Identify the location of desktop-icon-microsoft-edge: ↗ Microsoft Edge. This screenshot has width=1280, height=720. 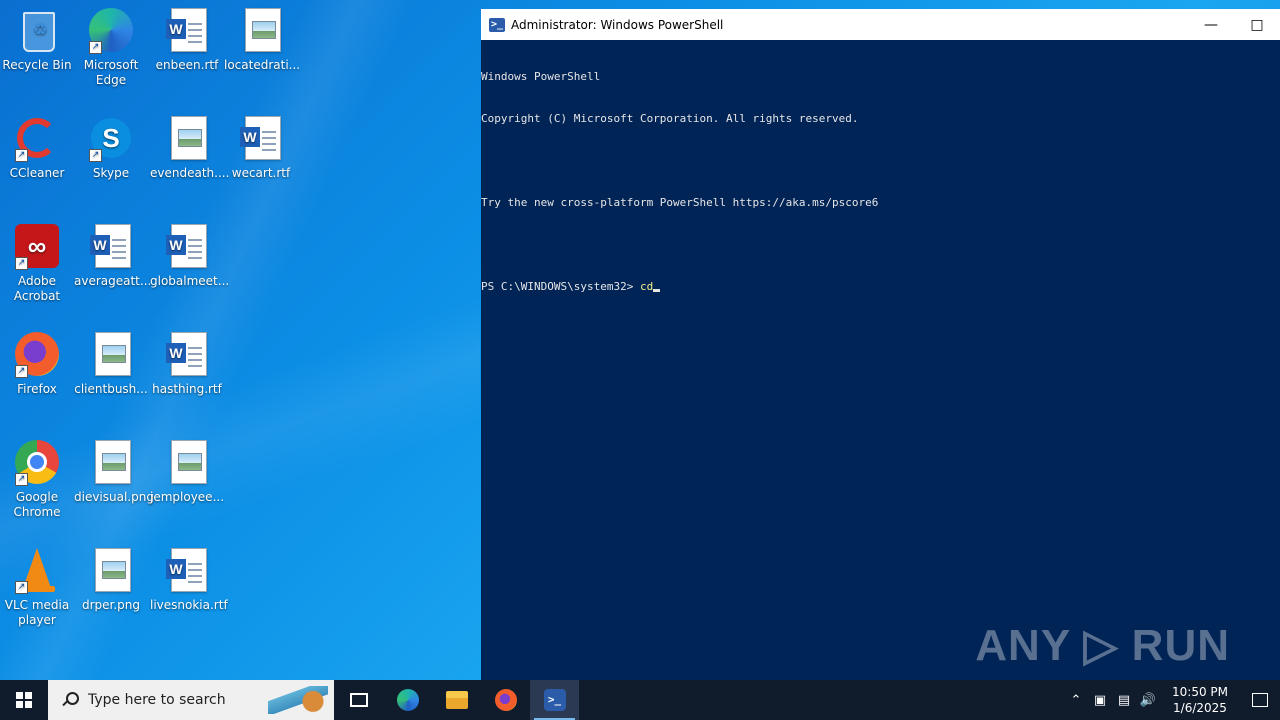
(111, 47).